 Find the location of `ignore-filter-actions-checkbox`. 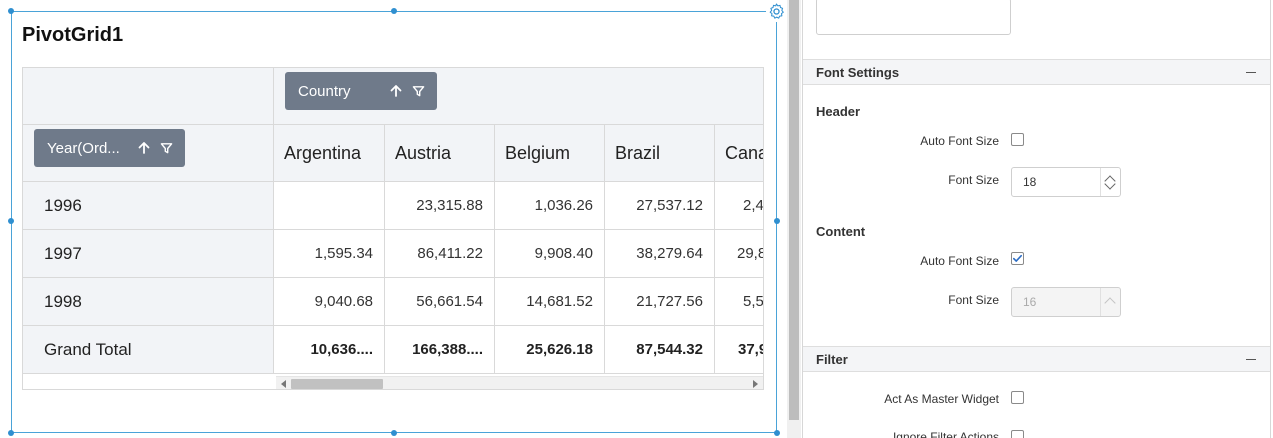

ignore-filter-actions-checkbox is located at coordinates (1017, 434).